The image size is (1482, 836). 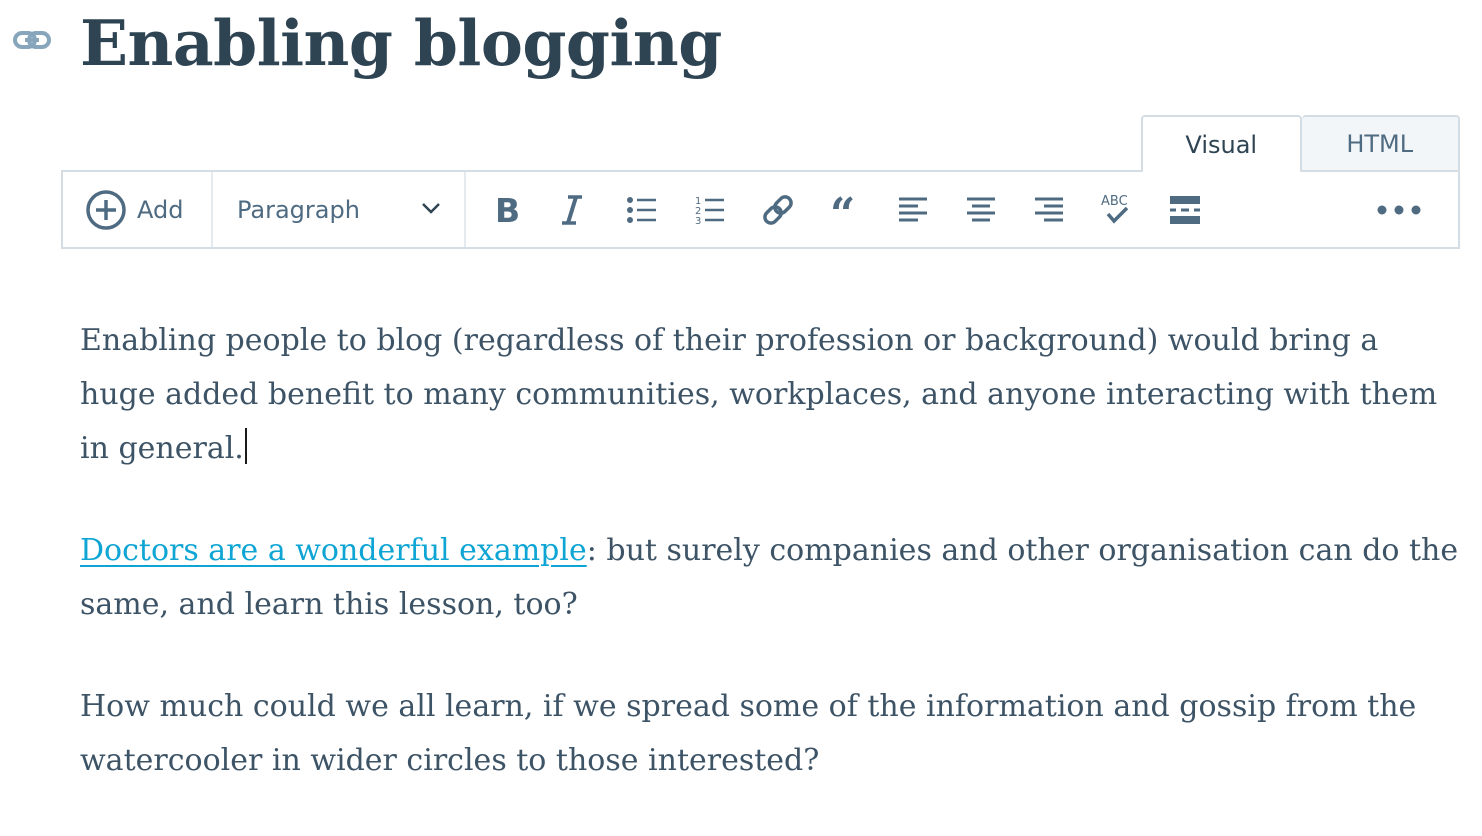 I want to click on numbered-list-icon: 1 2 3, so click(x=709, y=211).